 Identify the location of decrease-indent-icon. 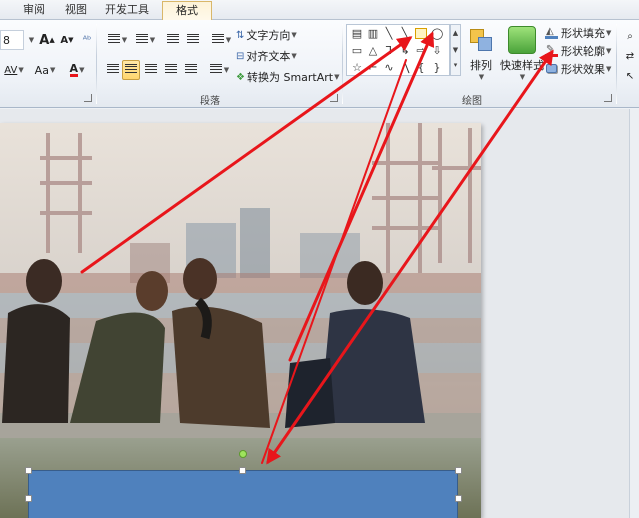
(173, 40).